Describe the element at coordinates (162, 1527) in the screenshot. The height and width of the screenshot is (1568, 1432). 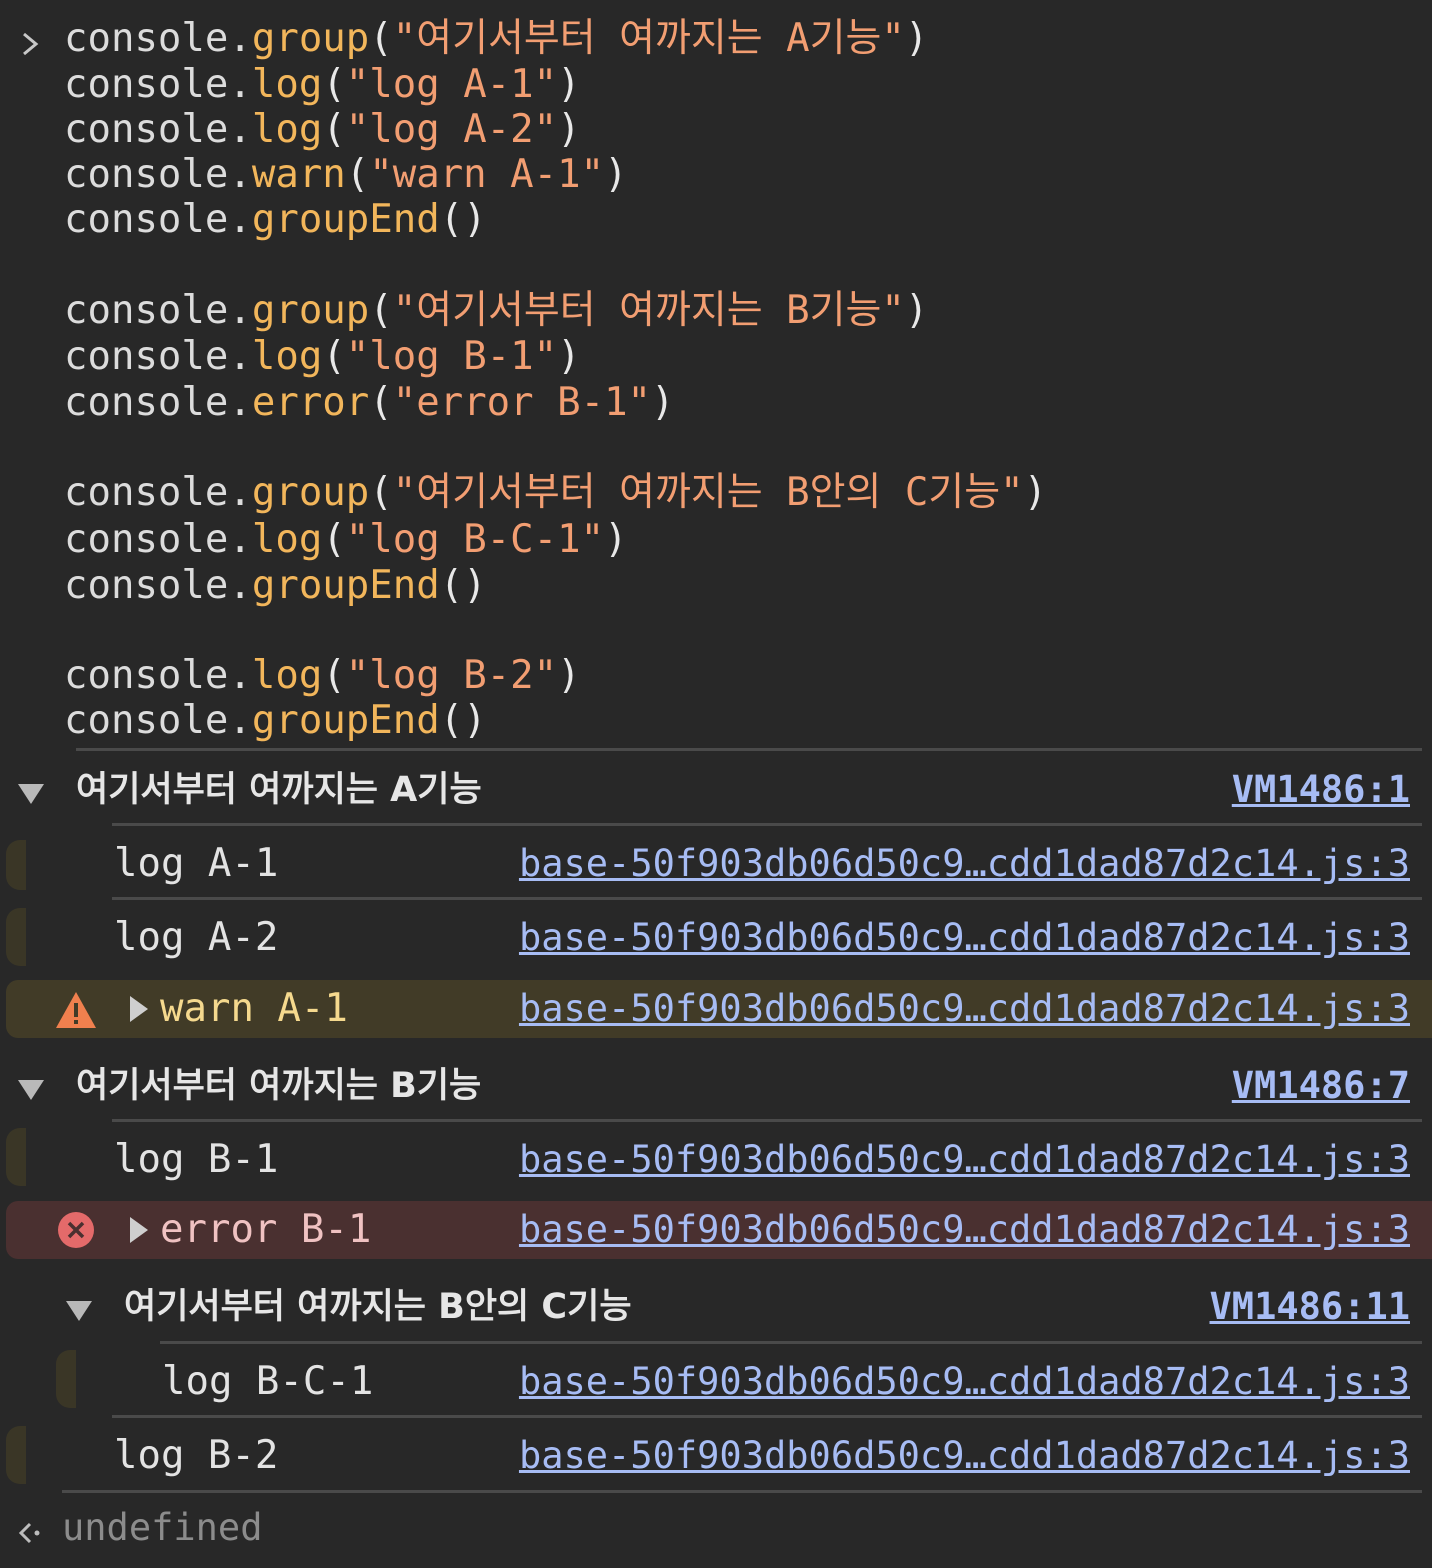
I see `result-value: undefined` at that location.